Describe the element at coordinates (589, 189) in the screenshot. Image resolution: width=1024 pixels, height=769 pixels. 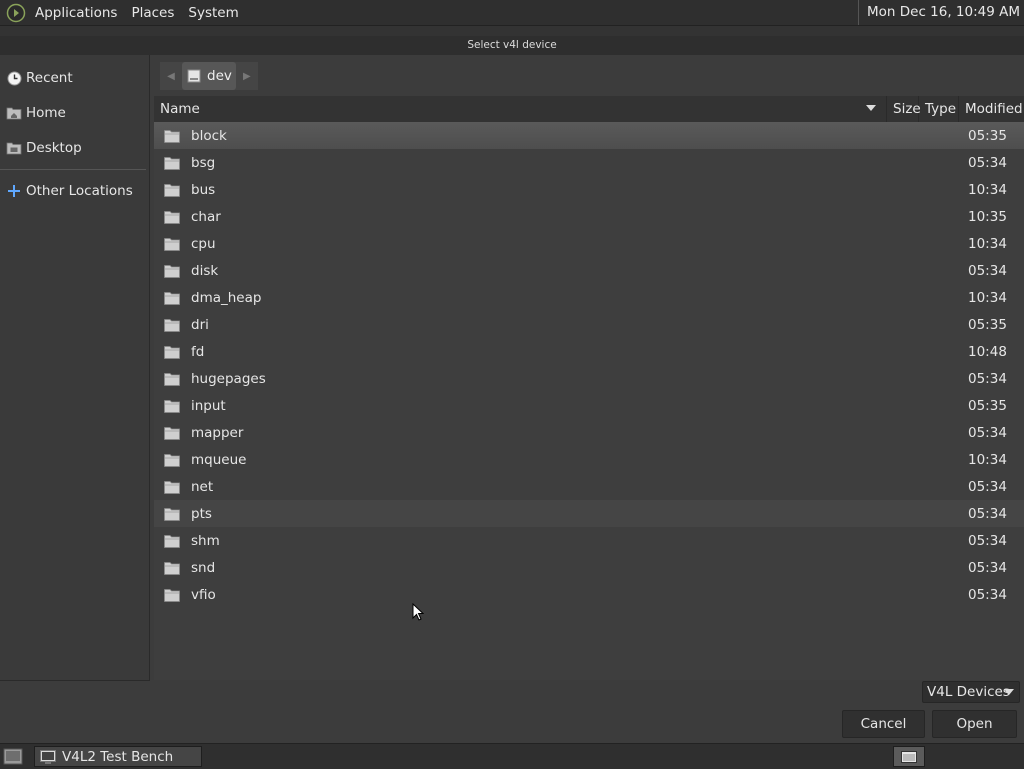
I see `file-row: bus 10:34` at that location.